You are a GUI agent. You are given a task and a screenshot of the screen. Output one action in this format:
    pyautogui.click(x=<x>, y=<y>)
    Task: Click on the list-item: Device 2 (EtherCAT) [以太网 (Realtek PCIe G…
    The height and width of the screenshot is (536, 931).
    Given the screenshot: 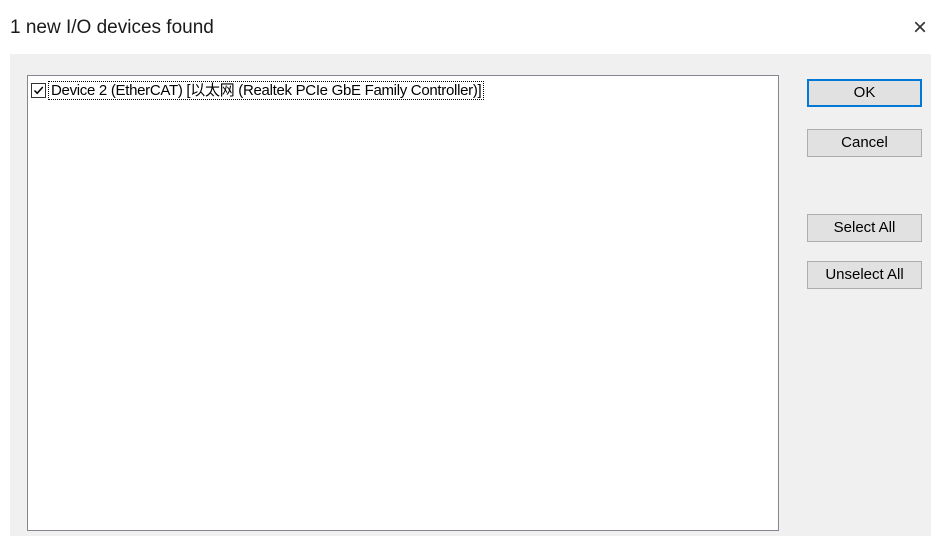 What is the action you would take?
    pyautogui.click(x=258, y=90)
    